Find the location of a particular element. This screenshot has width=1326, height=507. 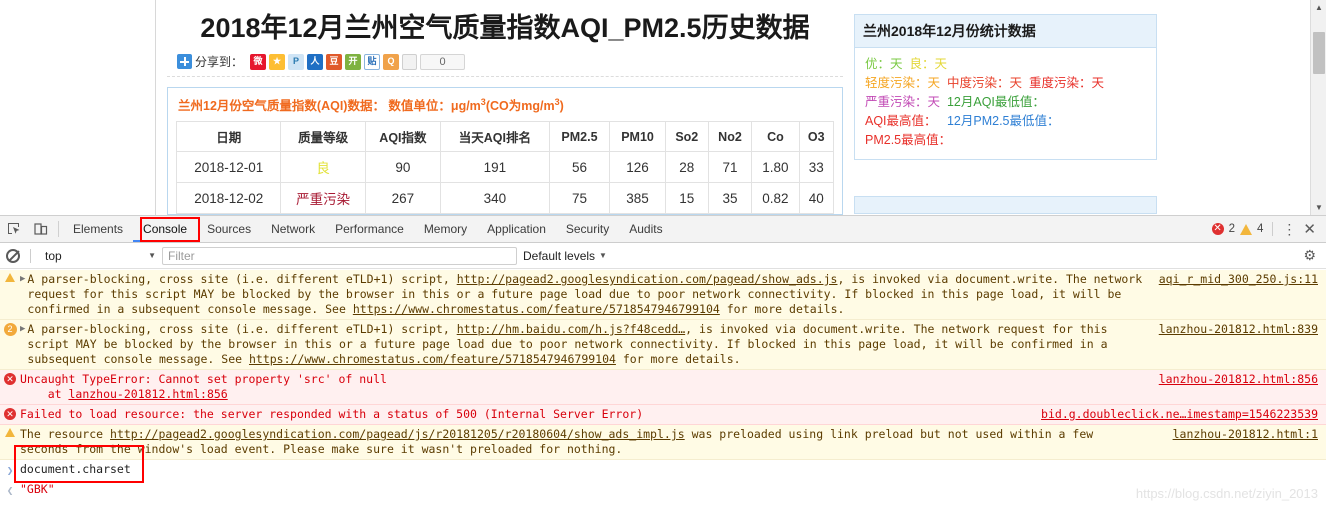

col-pm10: PM10 is located at coordinates (637, 136).